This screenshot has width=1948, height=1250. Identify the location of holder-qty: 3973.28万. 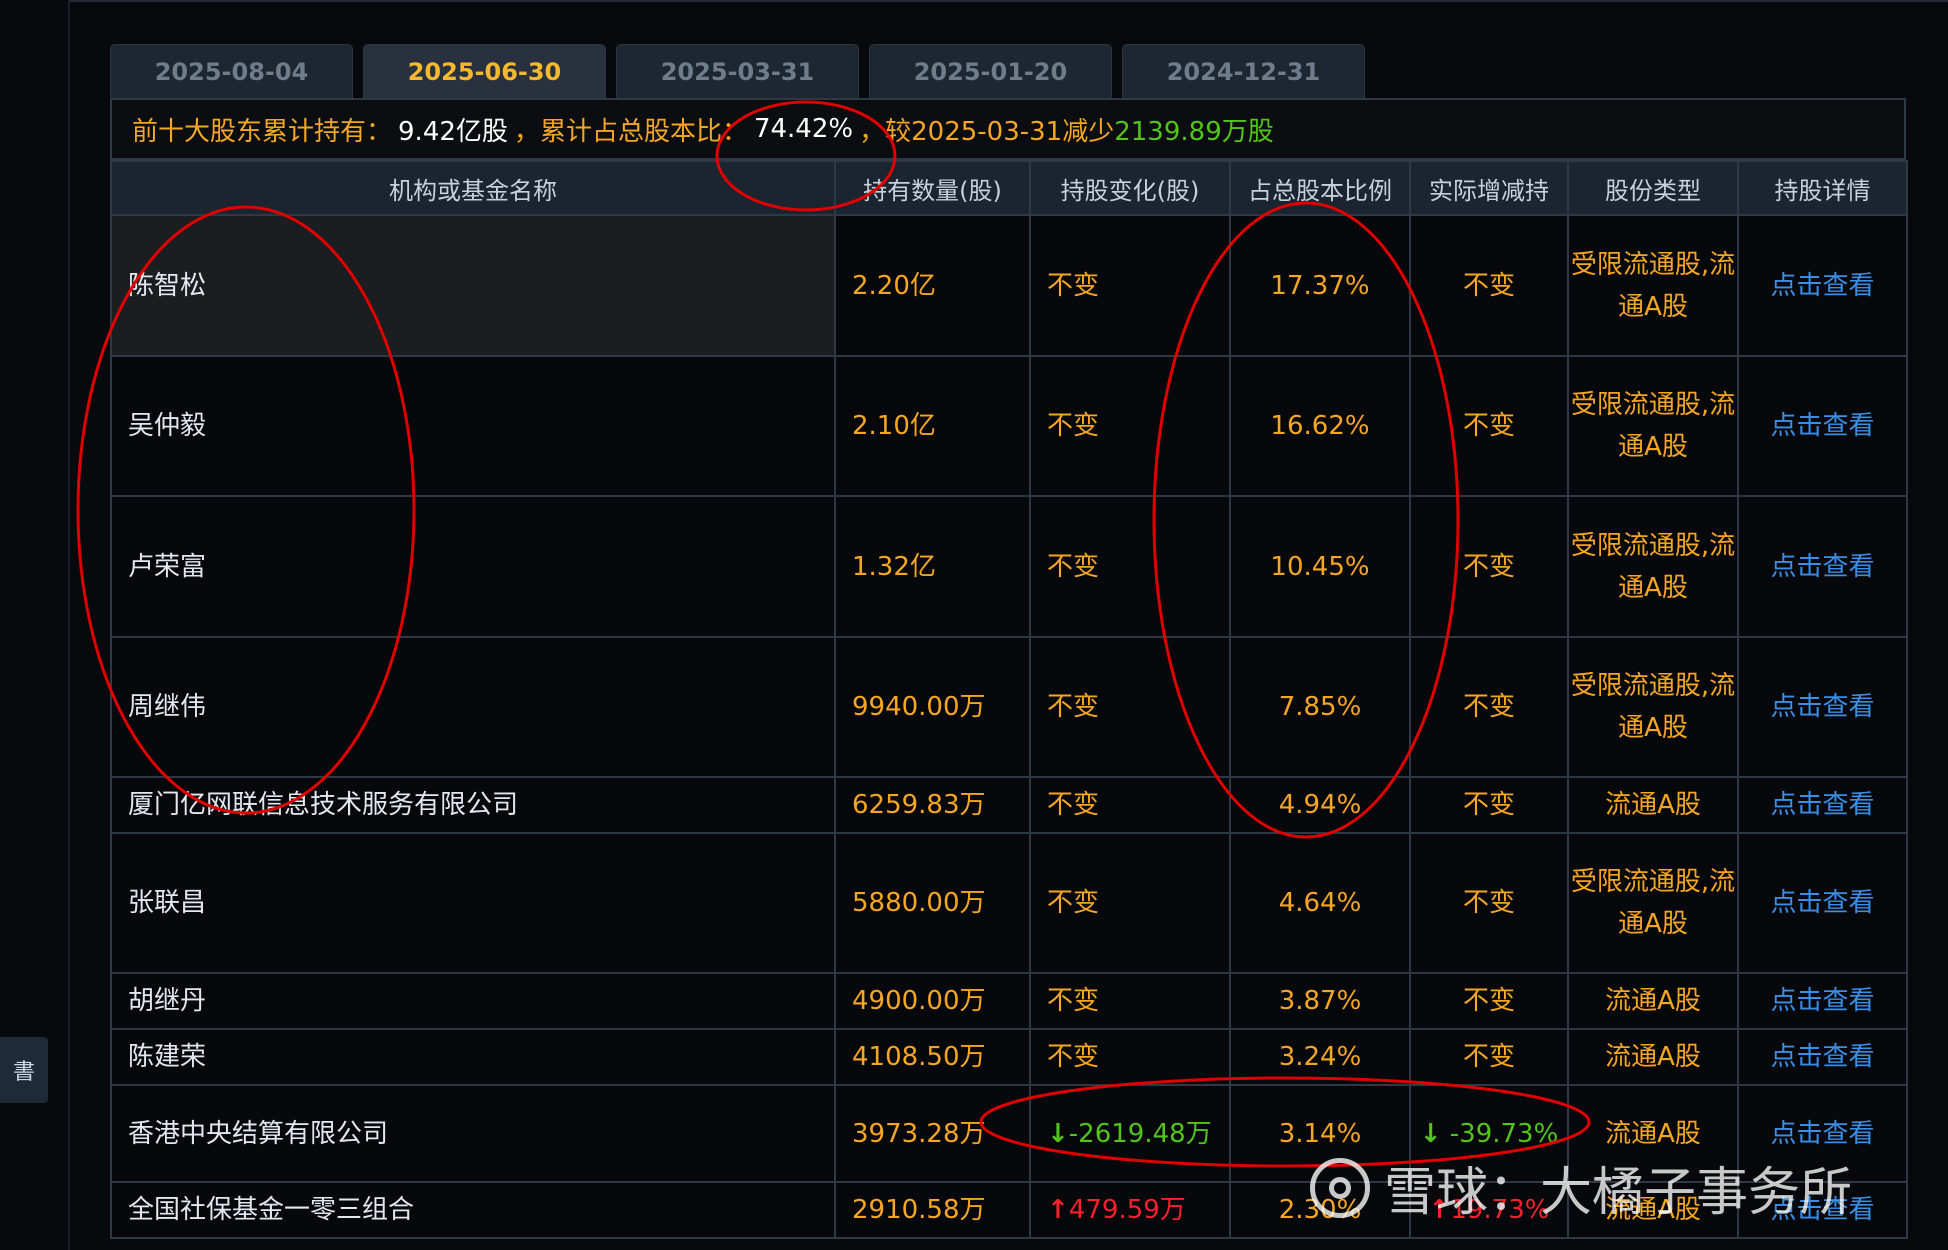
(932, 1133).